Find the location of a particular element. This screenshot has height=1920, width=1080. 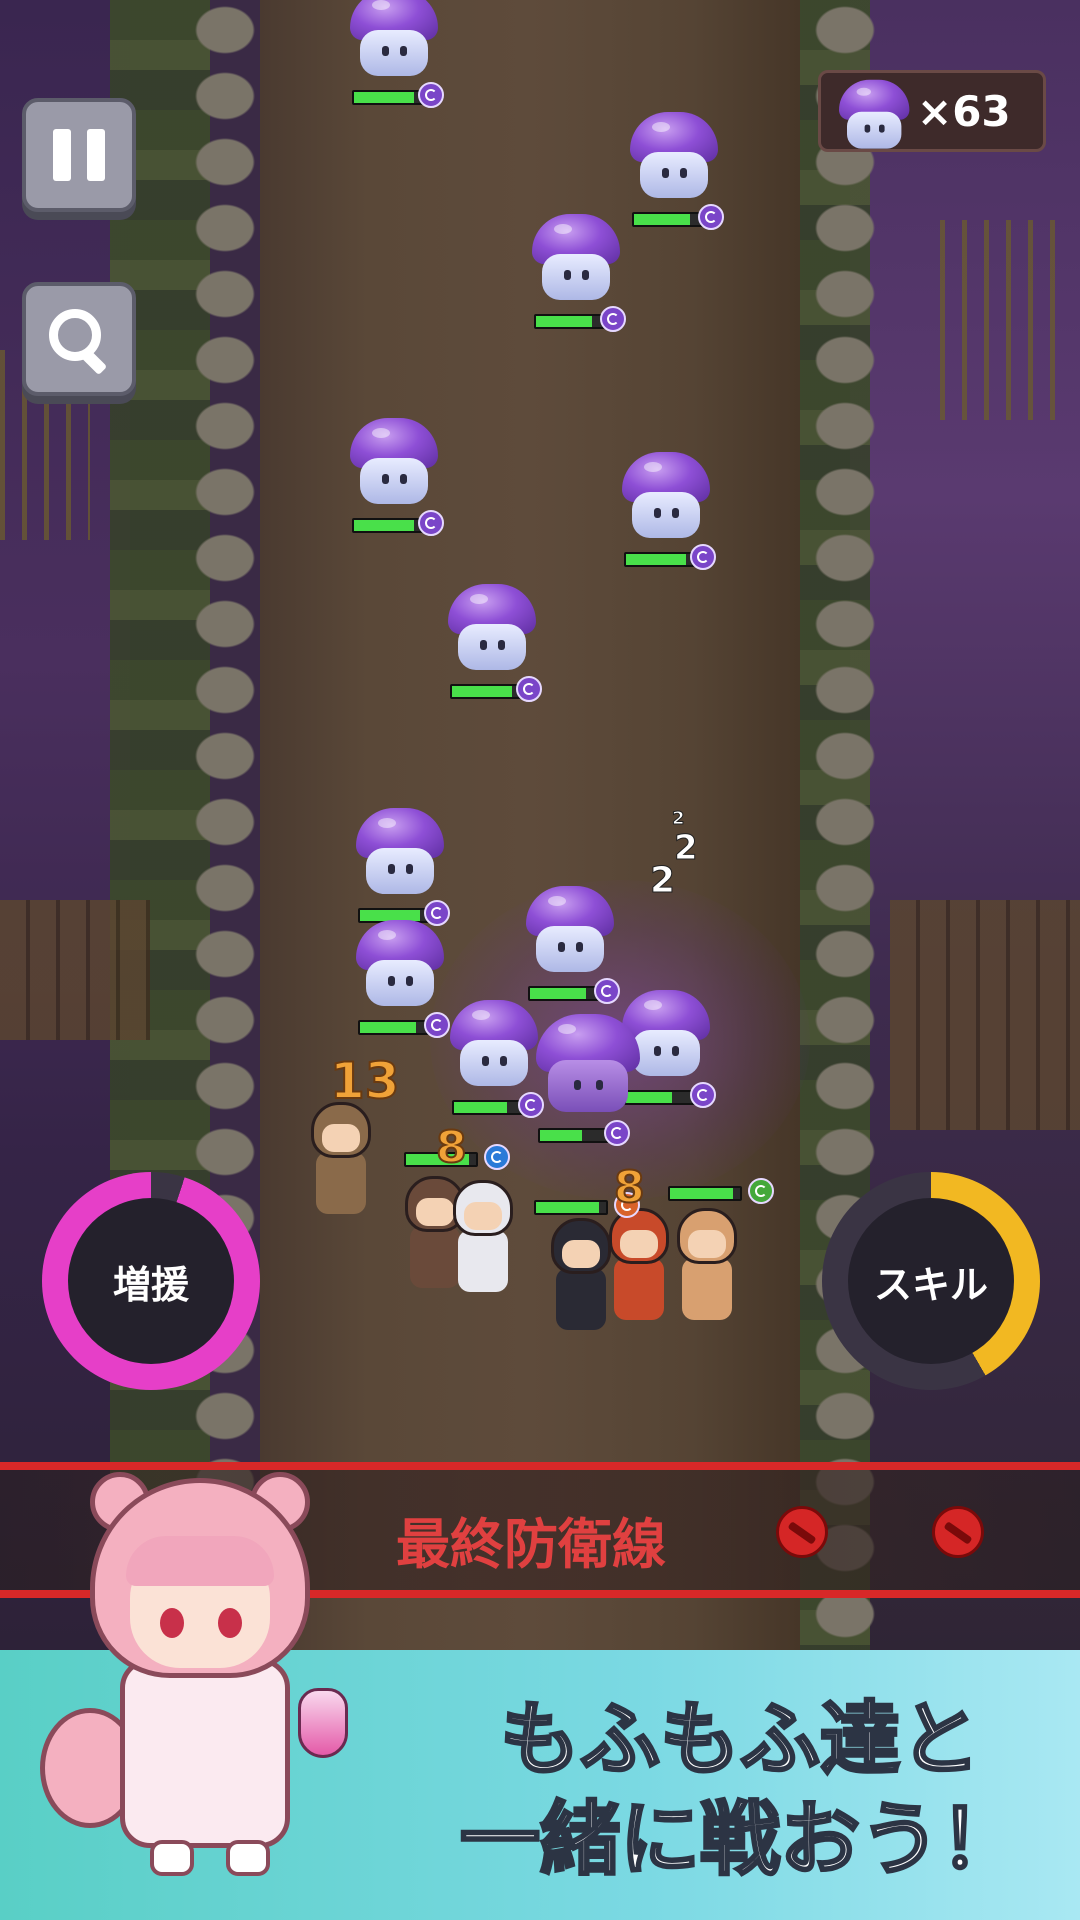

skill-button: スキル is located at coordinates (931, 1281).